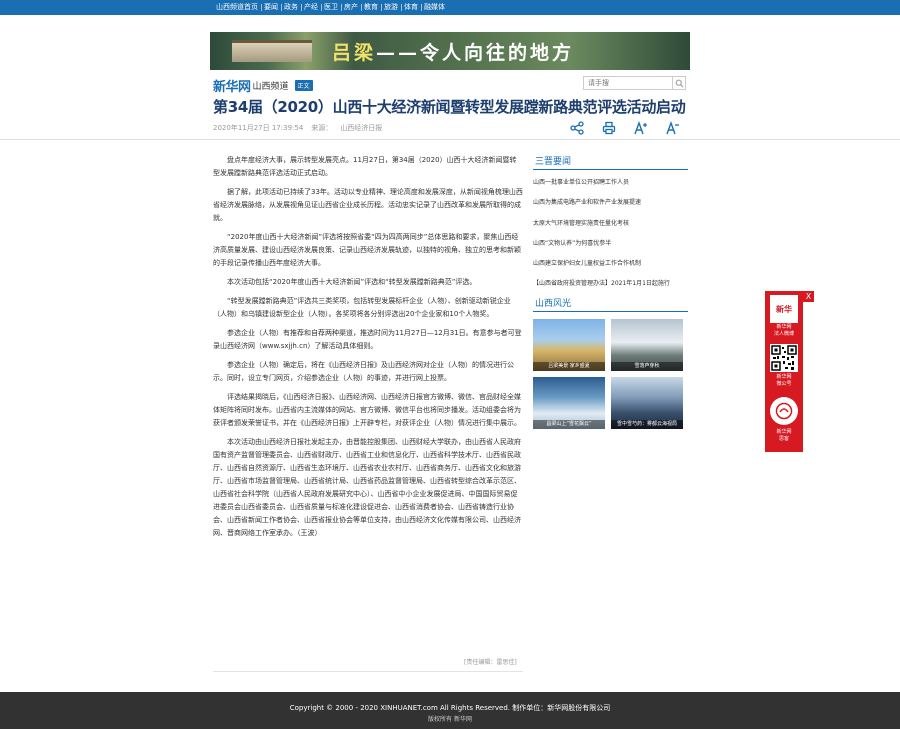 The image size is (900, 729). I want to click on nav-item-education: 教育, so click(371, 7).